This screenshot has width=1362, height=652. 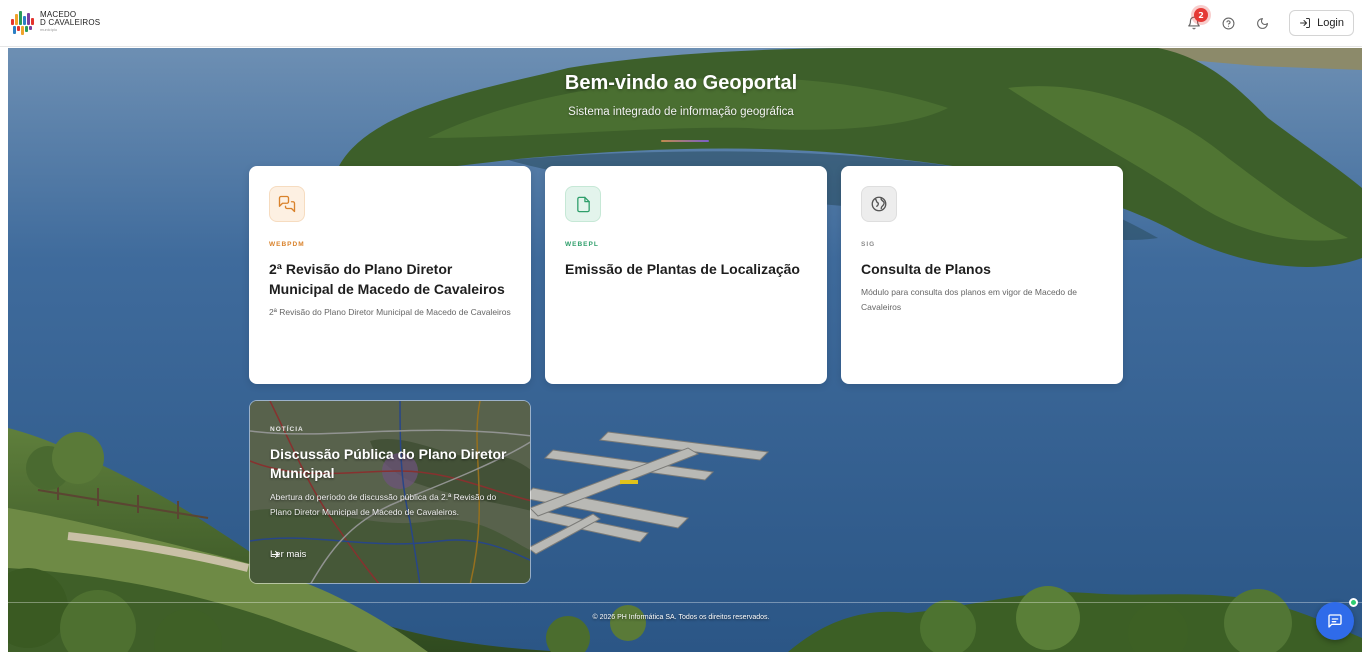 I want to click on hero-divider, so click(x=685, y=141).